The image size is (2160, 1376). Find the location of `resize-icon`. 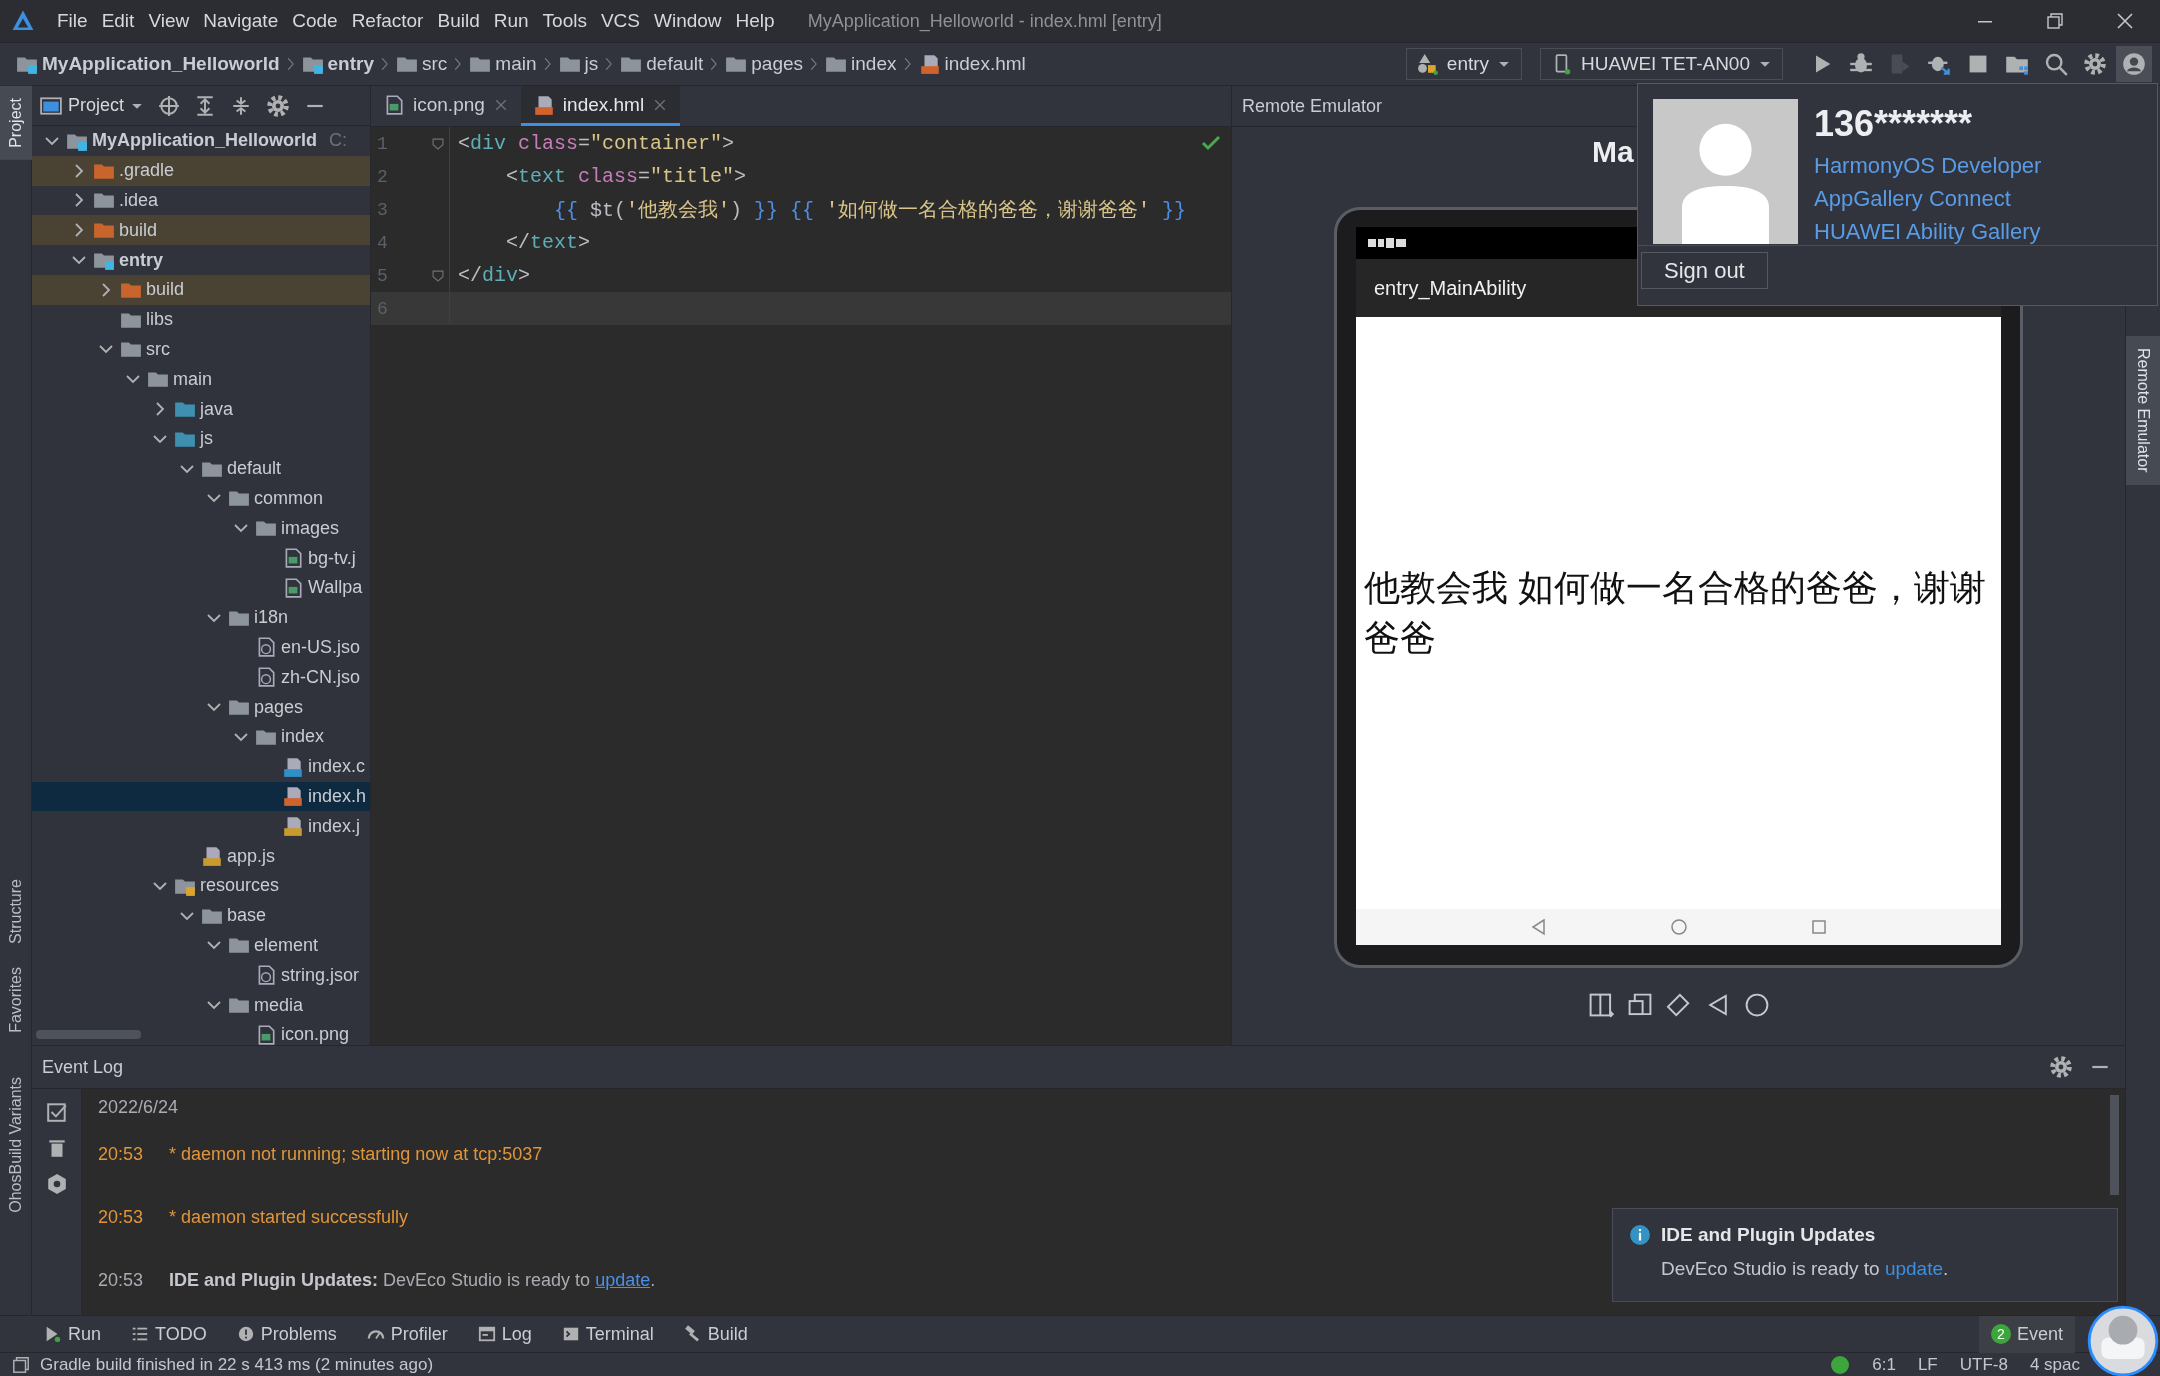

resize-icon is located at coordinates (1639, 1005).